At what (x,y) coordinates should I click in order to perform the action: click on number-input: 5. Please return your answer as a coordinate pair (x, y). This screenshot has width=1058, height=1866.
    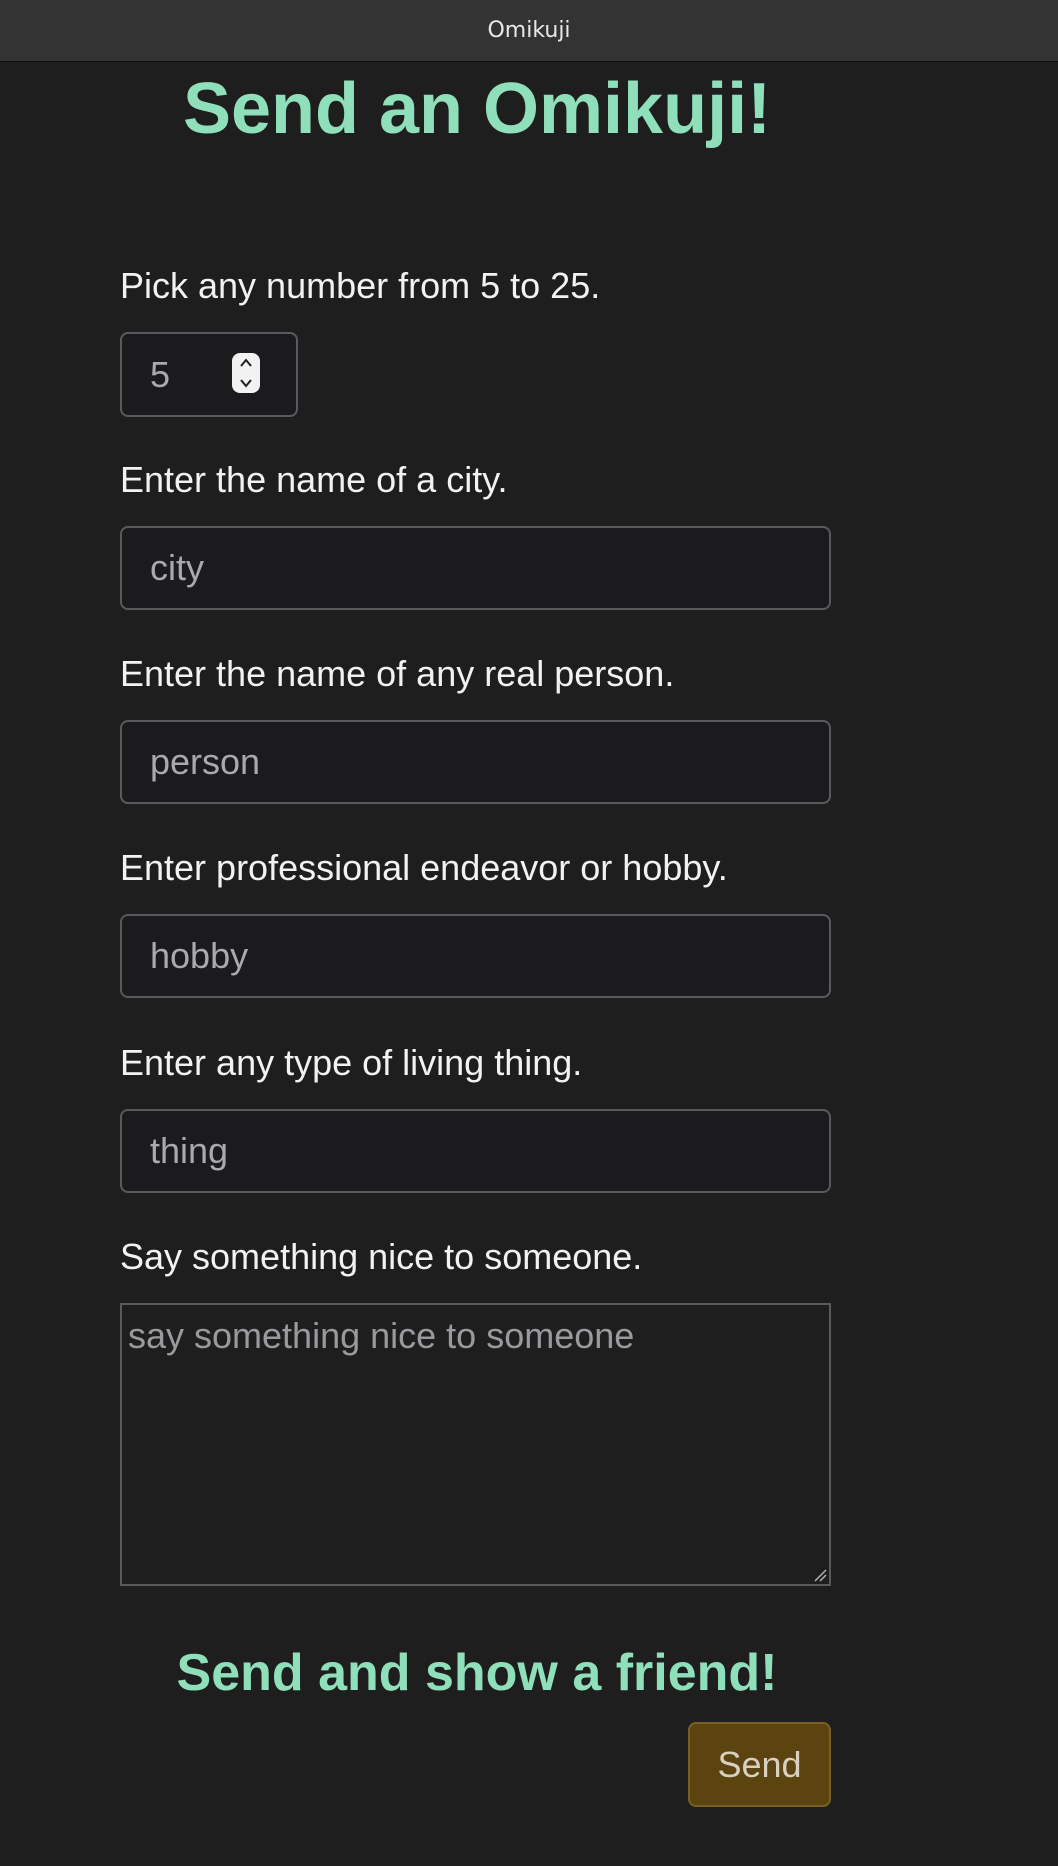
    Looking at the image, I should click on (209, 374).